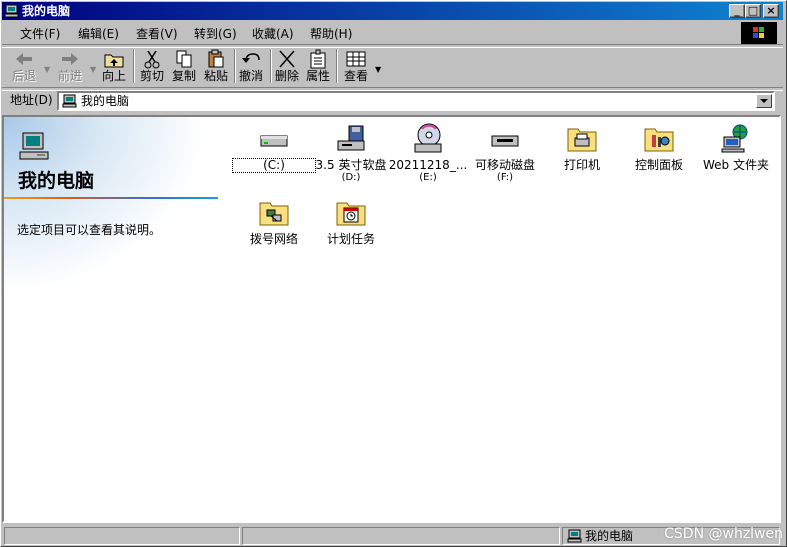 The width and height of the screenshot is (787, 547). I want to click on menu-file: 文件(F), so click(40, 34).